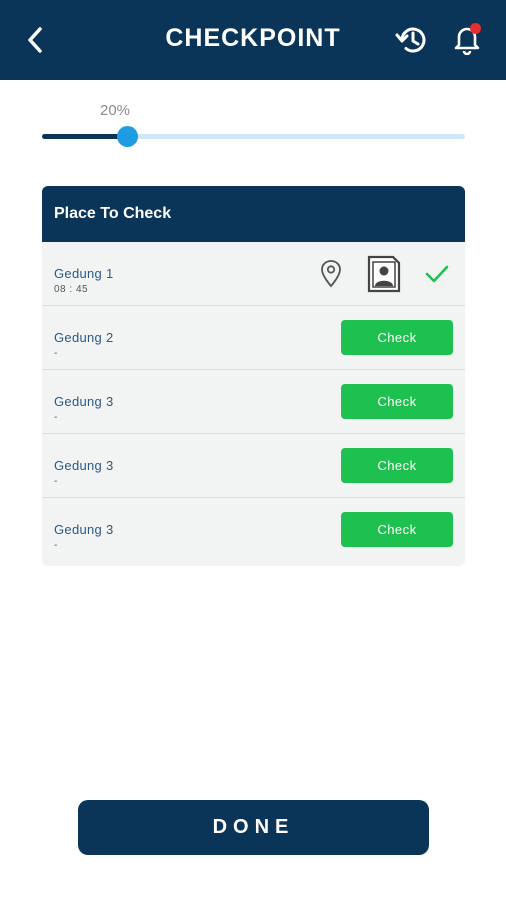 Image resolution: width=506 pixels, height=900 pixels. Describe the element at coordinates (84, 273) in the screenshot. I see `place-name: Gedung 1` at that location.